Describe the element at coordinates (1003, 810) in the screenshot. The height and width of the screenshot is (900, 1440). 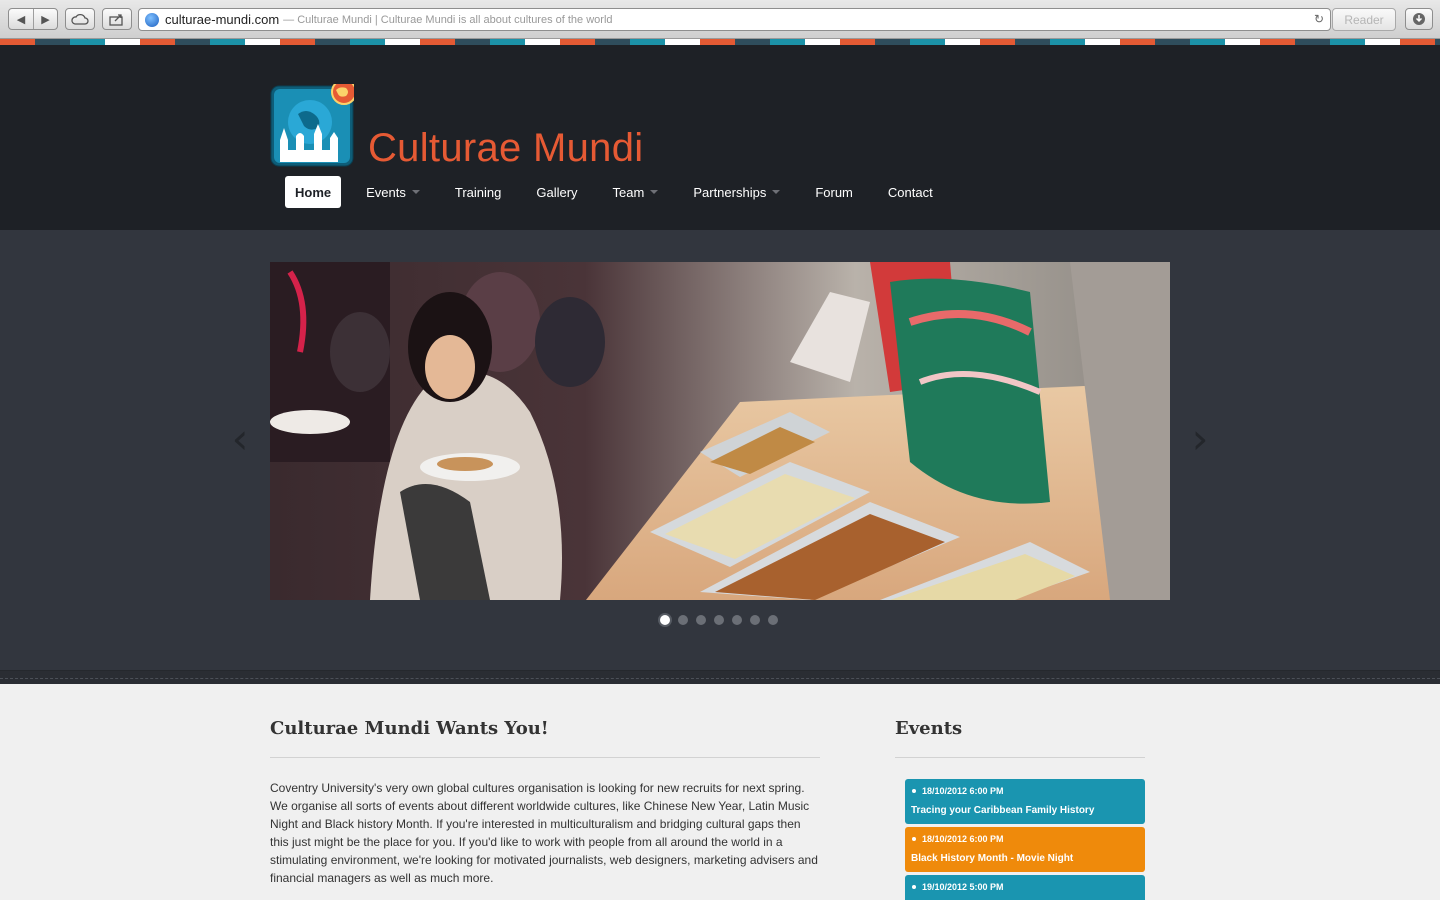
I see `event-title: Tracing your Caribbean Family History` at that location.